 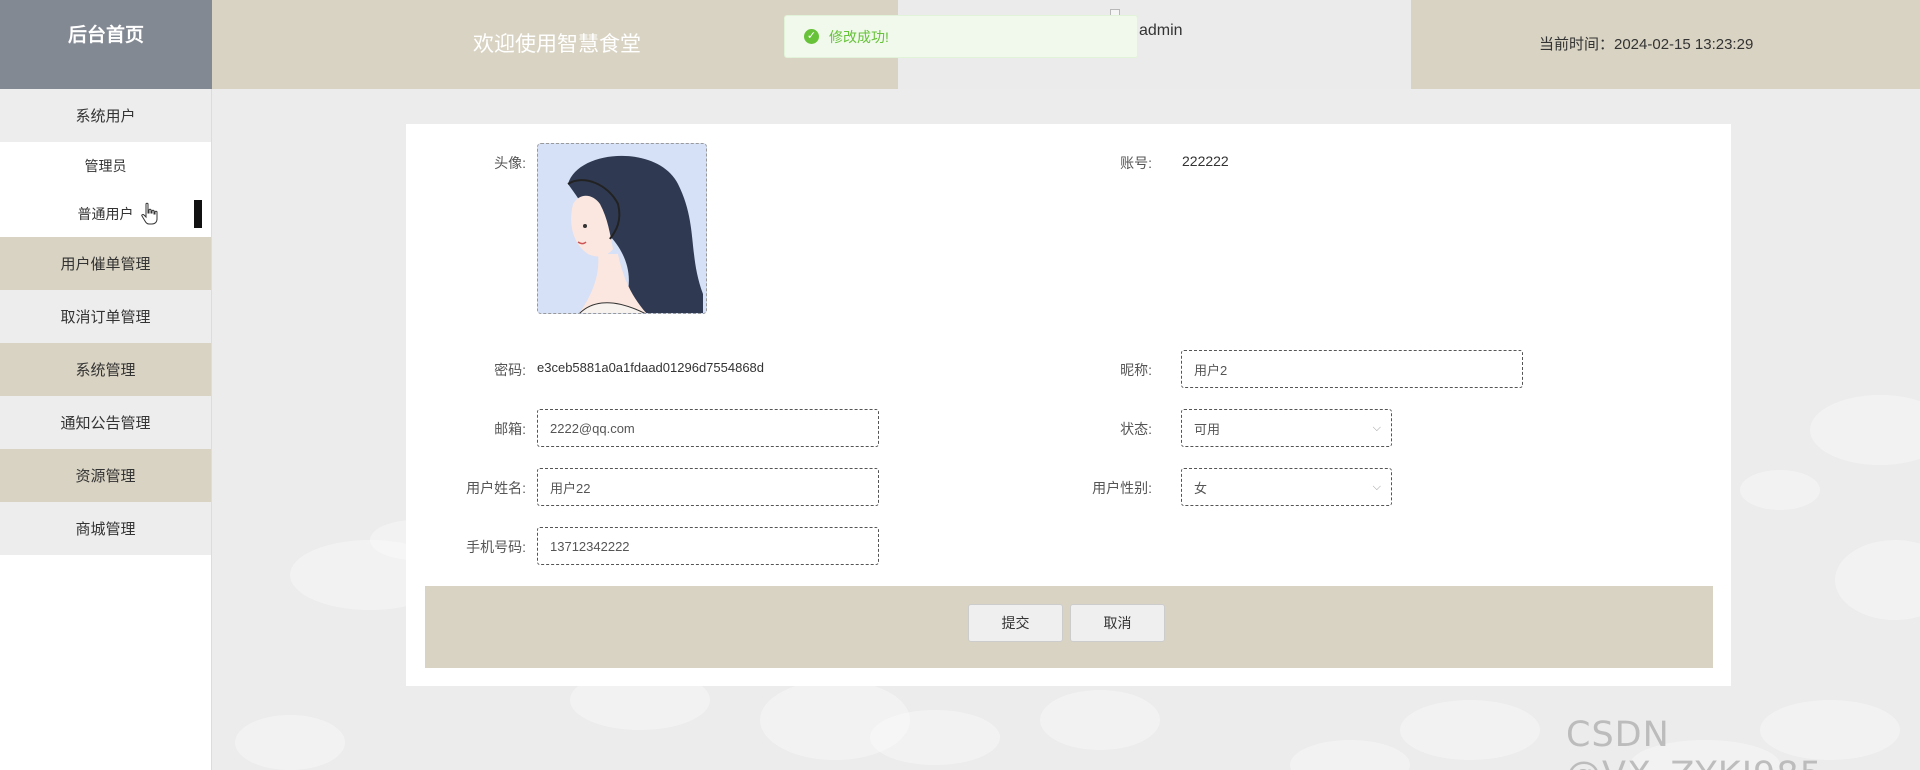 I want to click on avatar-upload, so click(x=622, y=228).